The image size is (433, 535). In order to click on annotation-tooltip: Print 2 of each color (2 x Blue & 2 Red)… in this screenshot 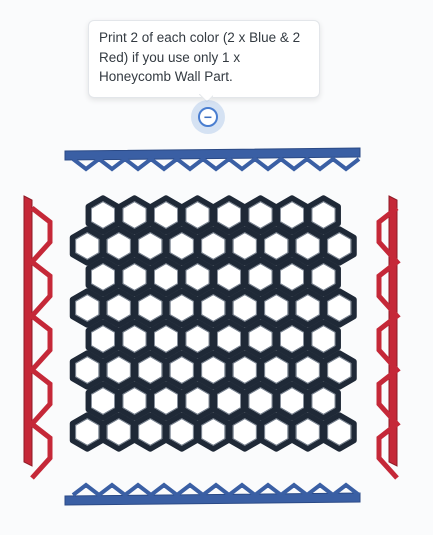, I will do `click(204, 59)`.